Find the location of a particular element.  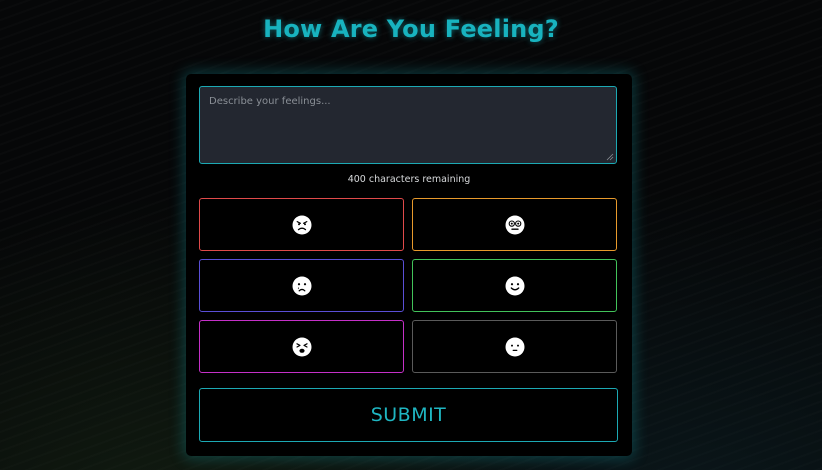

mood-button-meh is located at coordinates (514, 346).